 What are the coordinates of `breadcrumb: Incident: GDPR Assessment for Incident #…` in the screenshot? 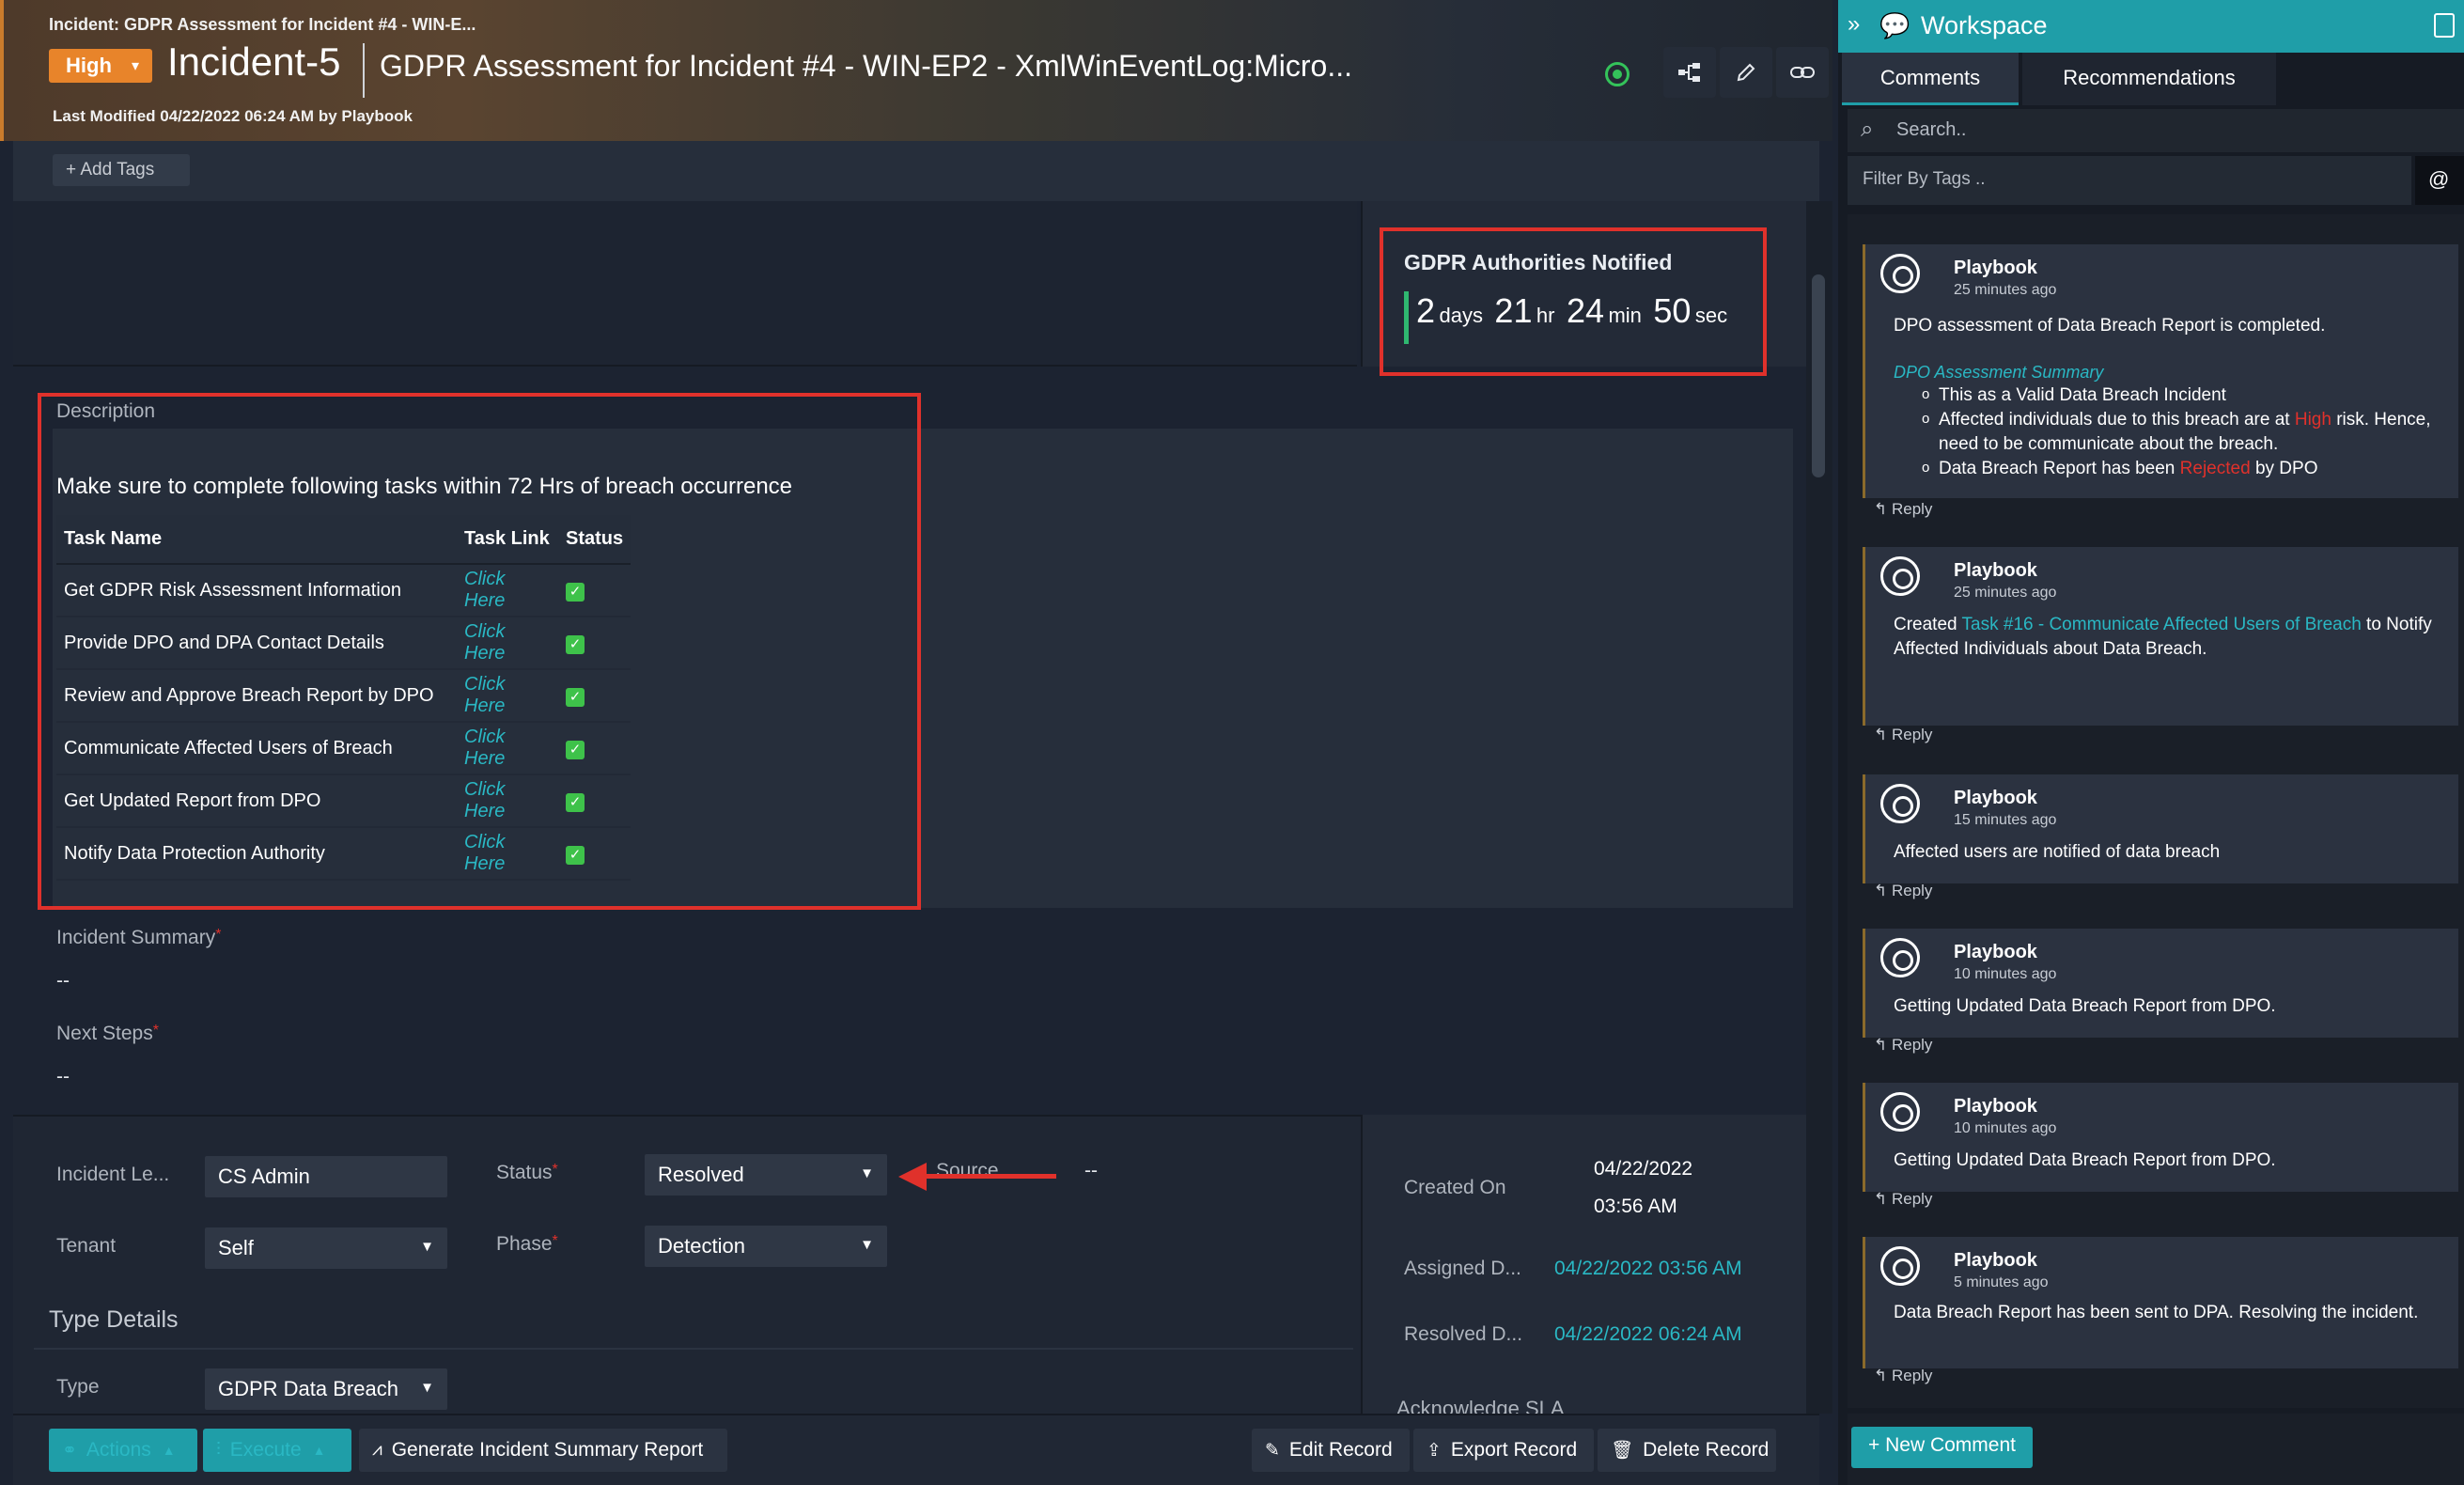 It's located at (262, 25).